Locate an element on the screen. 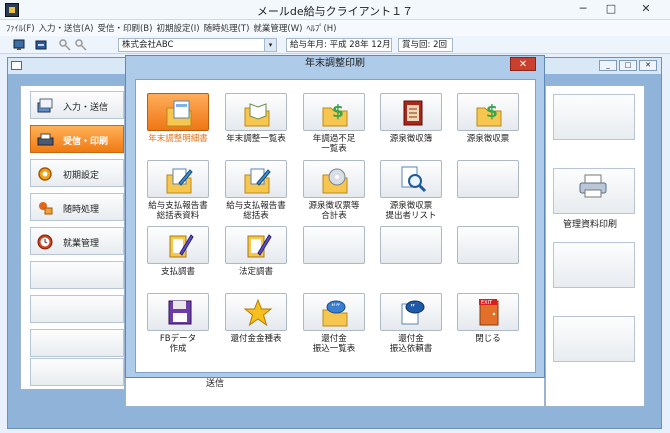 This screenshot has width=670, height=433. tile-label-line: 振込一覧表 is located at coordinates (334, 349).